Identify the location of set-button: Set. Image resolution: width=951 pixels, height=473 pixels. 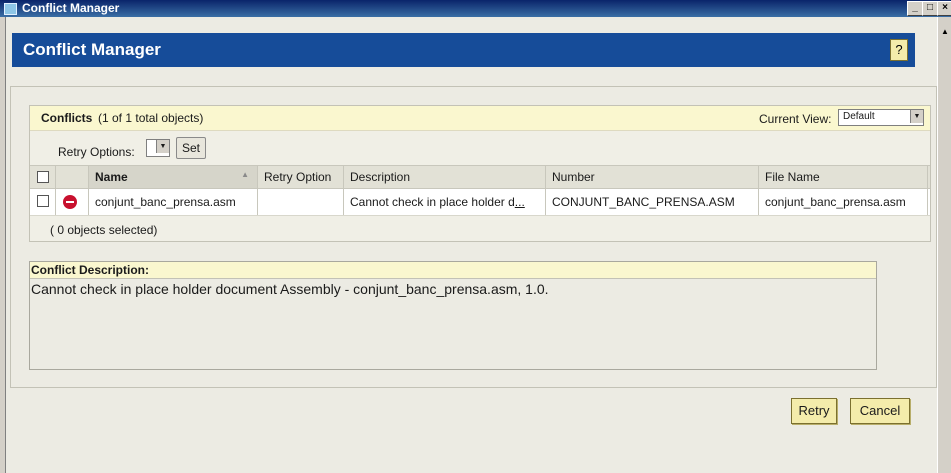
(191, 148).